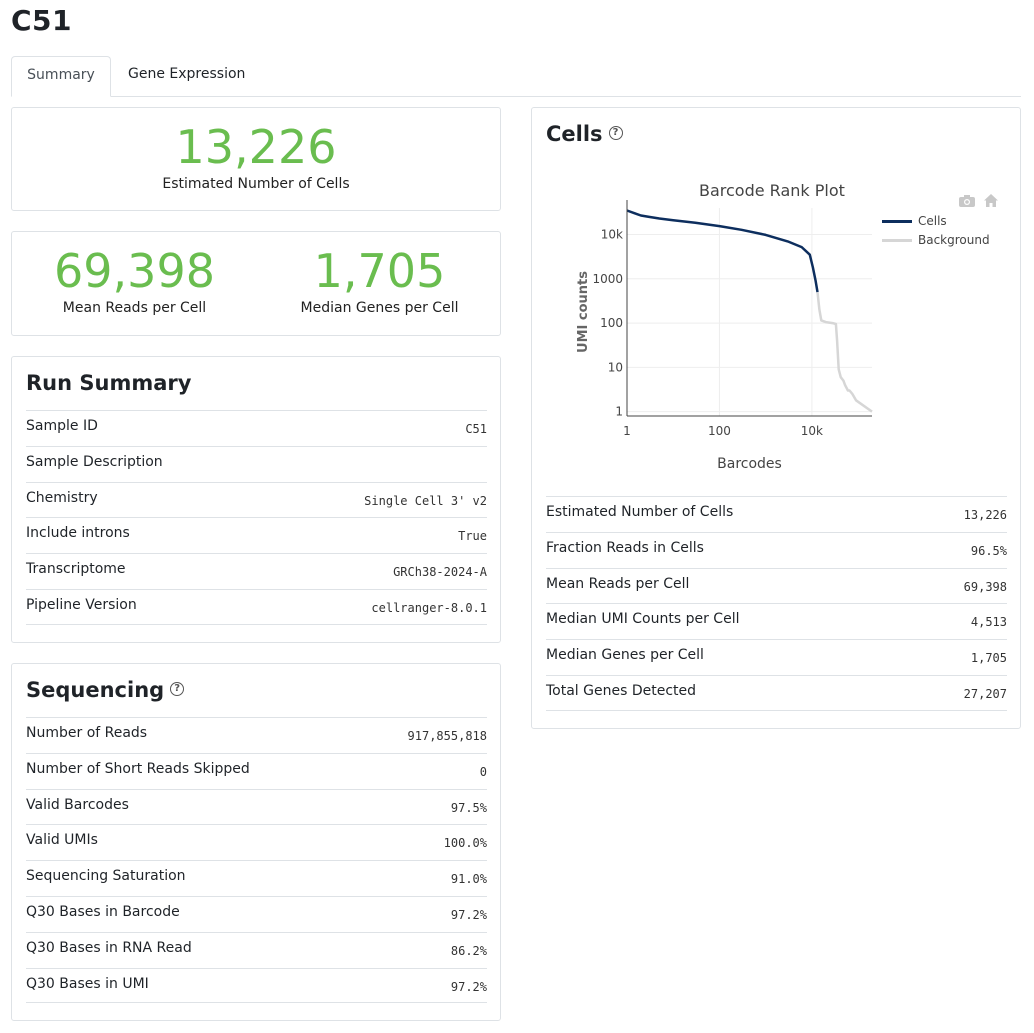 The width and height of the screenshot is (1034, 1033). Describe the element at coordinates (256, 878) in the screenshot. I see `table-row: Sequencing Saturation 91.0%` at that location.